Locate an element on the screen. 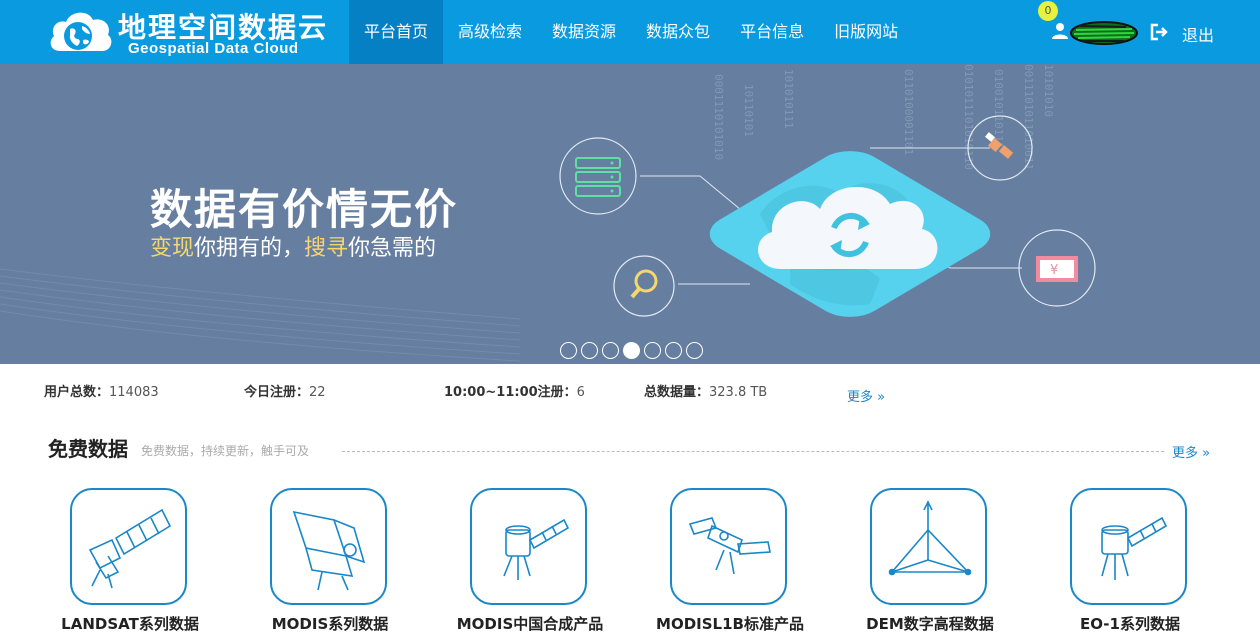  logo-title-en: Geospatial Data Cloud is located at coordinates (213, 48).